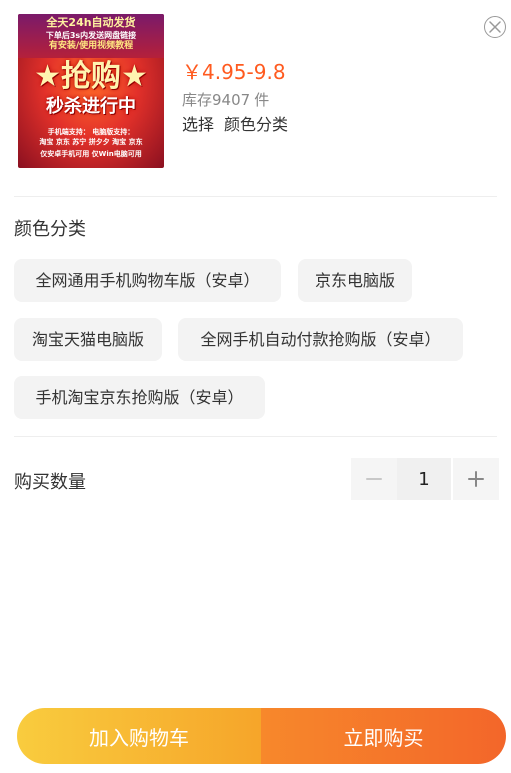 This screenshot has width=511, height=773. What do you see at coordinates (198, 124) in the screenshot?
I see `selection-label: 选择` at bounding box center [198, 124].